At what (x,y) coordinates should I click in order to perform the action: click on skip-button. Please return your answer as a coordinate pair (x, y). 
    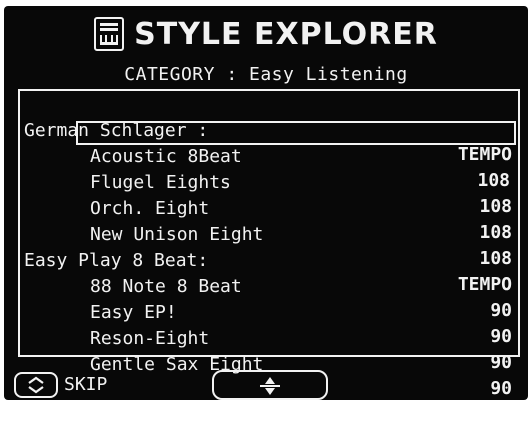
    Looking at the image, I should click on (36, 385).